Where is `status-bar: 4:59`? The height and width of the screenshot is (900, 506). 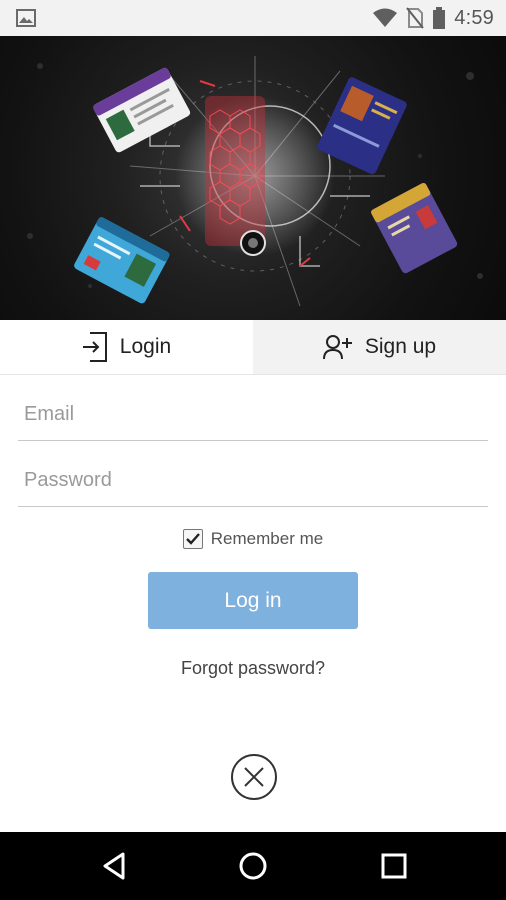 status-bar: 4:59 is located at coordinates (253, 18).